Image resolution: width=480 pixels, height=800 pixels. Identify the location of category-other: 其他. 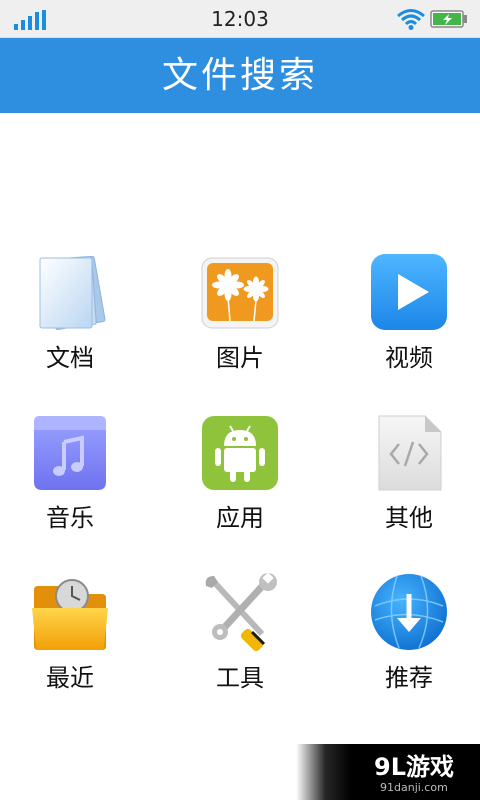
(404, 492).